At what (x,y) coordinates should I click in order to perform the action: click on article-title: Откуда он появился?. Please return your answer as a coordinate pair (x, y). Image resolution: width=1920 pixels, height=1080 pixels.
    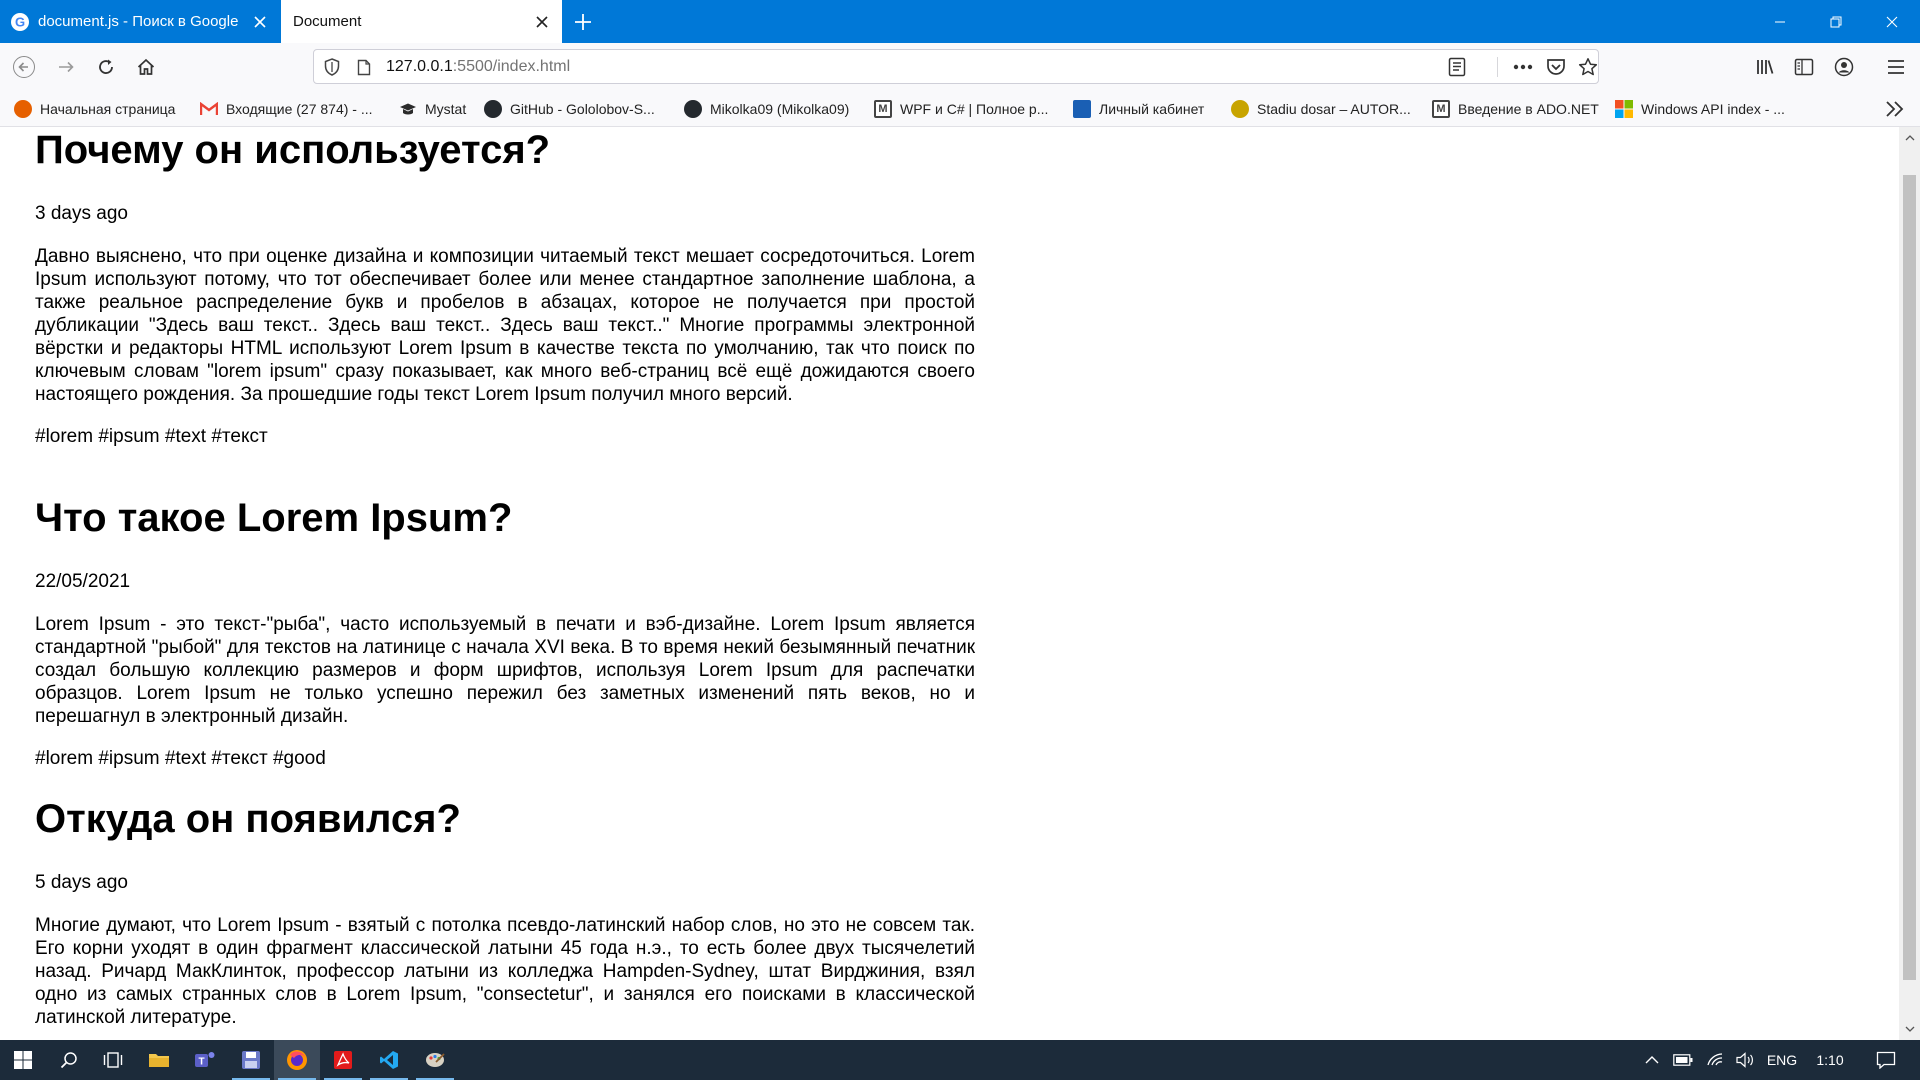
    Looking at the image, I should click on (248, 819).